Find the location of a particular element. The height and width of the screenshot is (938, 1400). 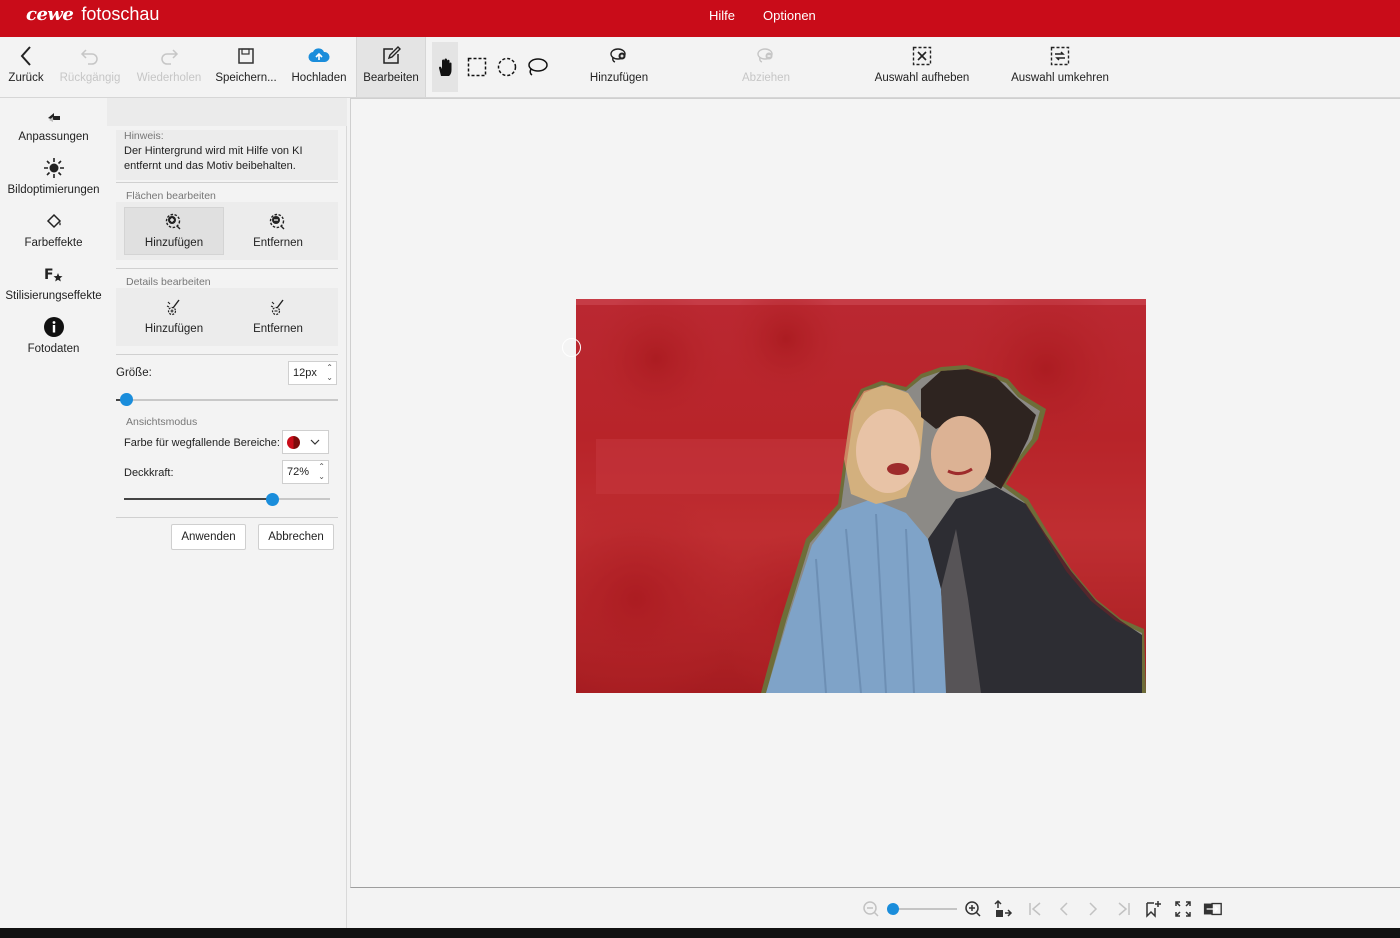

clear-selection-button: Auswahl aufheben is located at coordinates (922, 67).